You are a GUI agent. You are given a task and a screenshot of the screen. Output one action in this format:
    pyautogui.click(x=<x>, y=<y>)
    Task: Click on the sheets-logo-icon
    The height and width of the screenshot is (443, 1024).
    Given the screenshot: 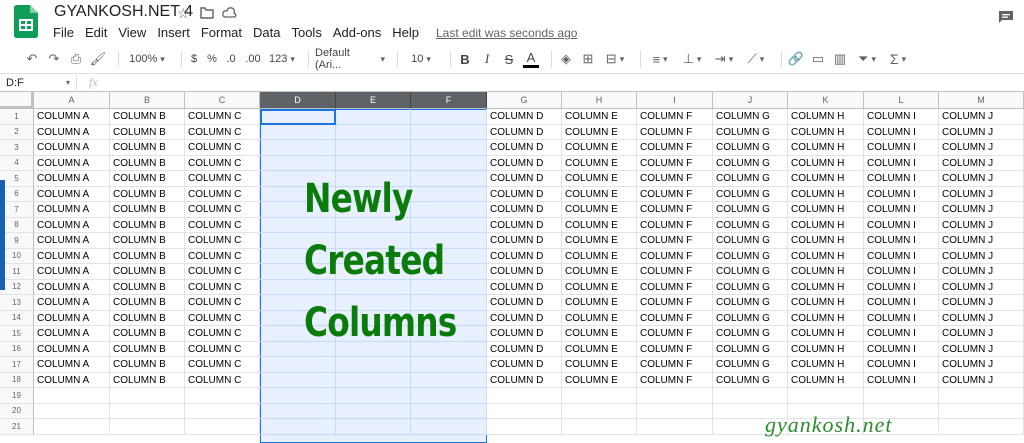 What is the action you would take?
    pyautogui.click(x=26, y=21)
    